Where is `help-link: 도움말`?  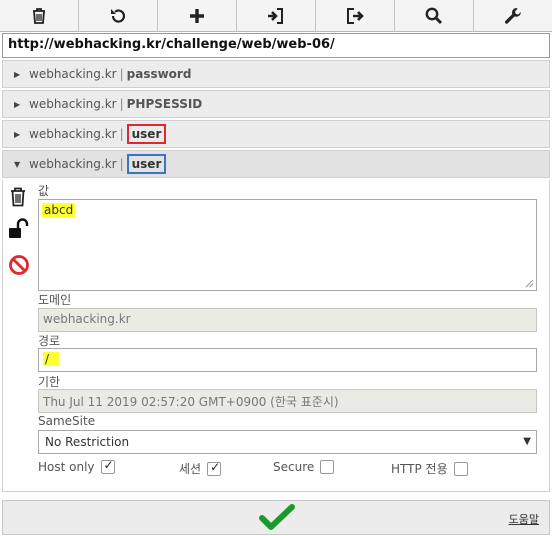
help-link: 도움말 is located at coordinates (524, 519).